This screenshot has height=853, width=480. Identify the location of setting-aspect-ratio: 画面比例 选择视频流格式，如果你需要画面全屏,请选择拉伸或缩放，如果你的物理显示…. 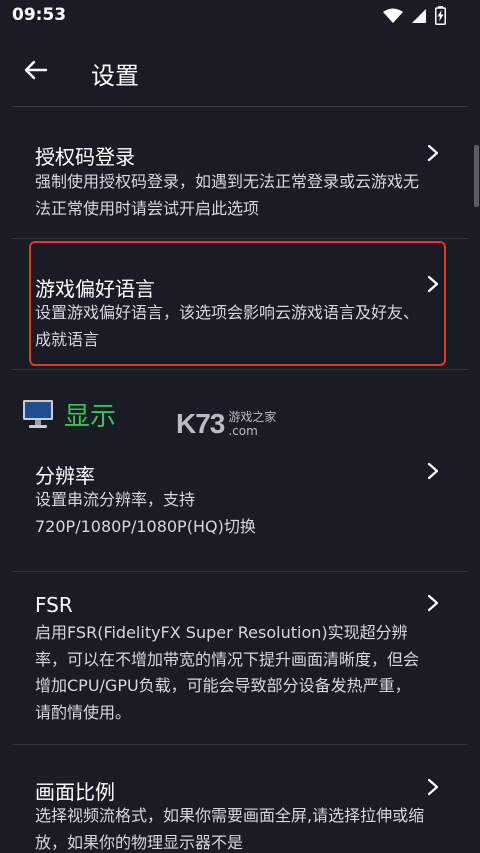
(240, 799).